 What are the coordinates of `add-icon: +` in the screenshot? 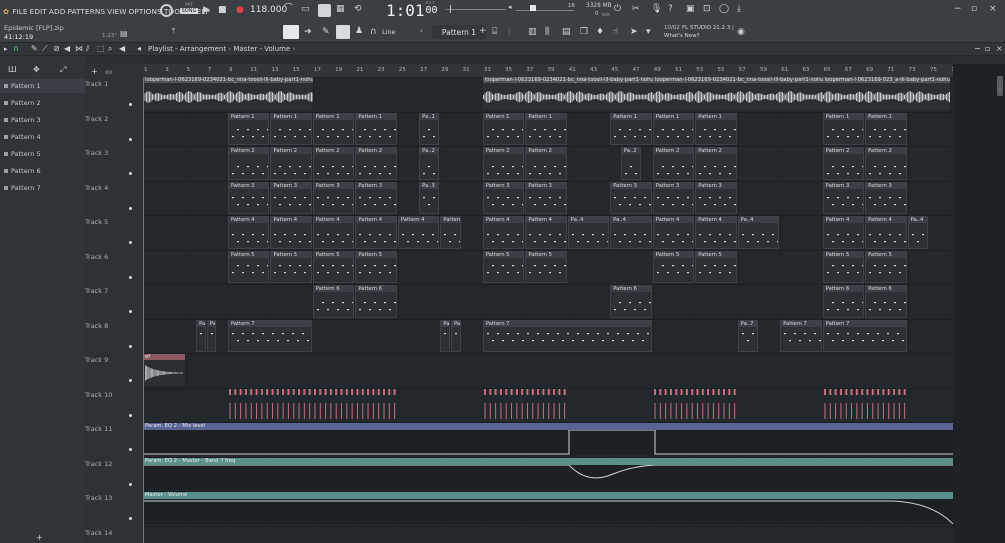 It's located at (94, 72).